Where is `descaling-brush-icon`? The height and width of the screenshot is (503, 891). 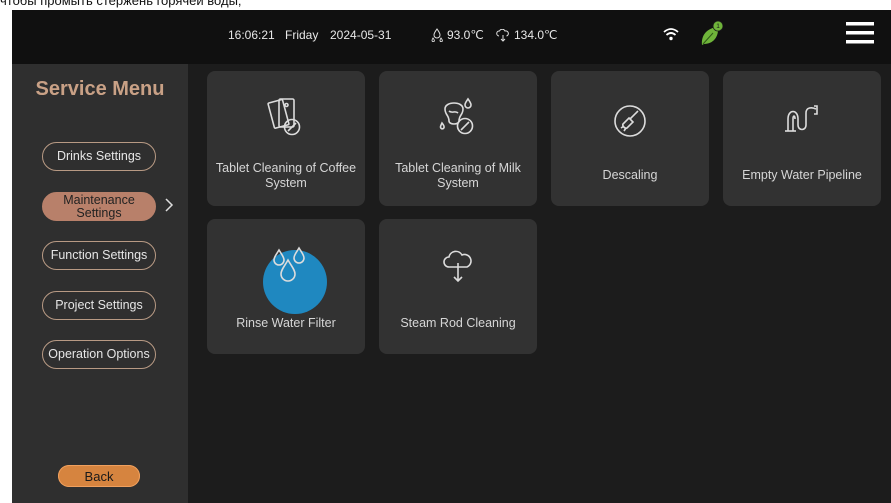 descaling-brush-icon is located at coordinates (630, 121).